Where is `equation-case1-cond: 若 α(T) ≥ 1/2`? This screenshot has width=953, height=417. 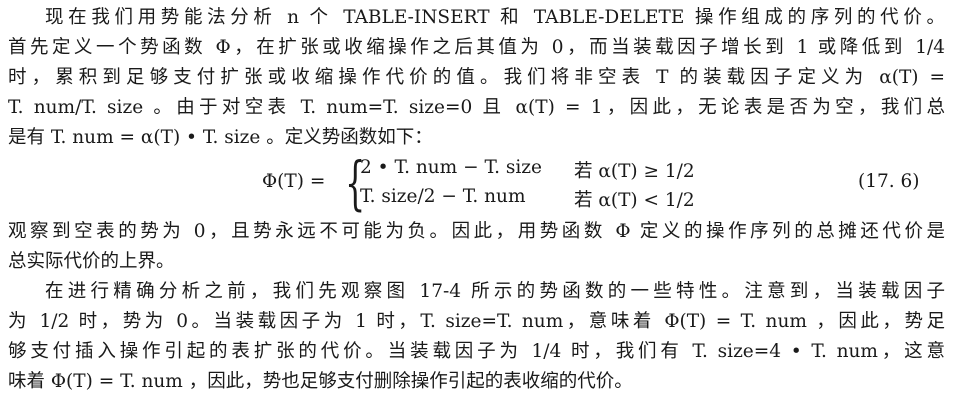
equation-case1-cond: 若 α(T) ≥ 1/2 is located at coordinates (634, 171).